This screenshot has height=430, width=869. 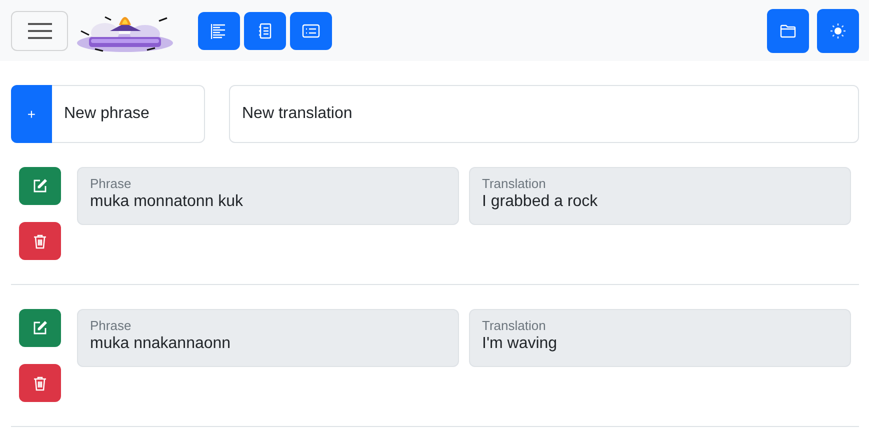 I want to click on card-view-button, so click(x=311, y=31).